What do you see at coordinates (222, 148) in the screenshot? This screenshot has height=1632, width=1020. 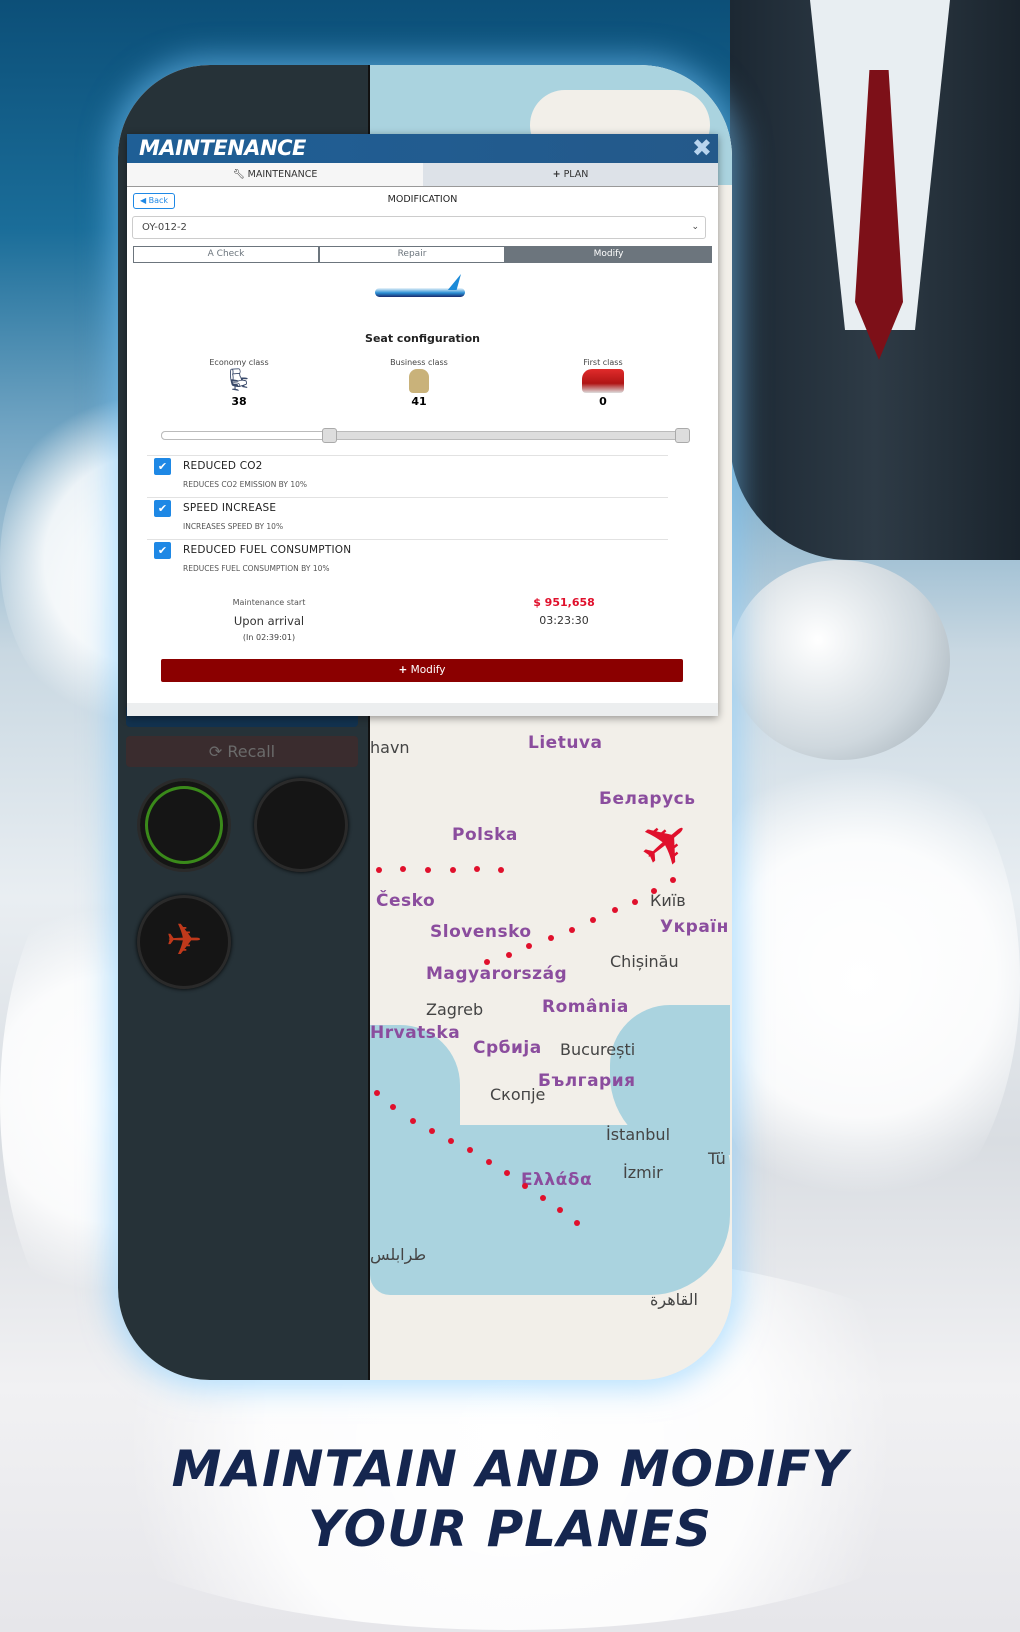 I see `modal-title: MAINTENANCE` at bounding box center [222, 148].